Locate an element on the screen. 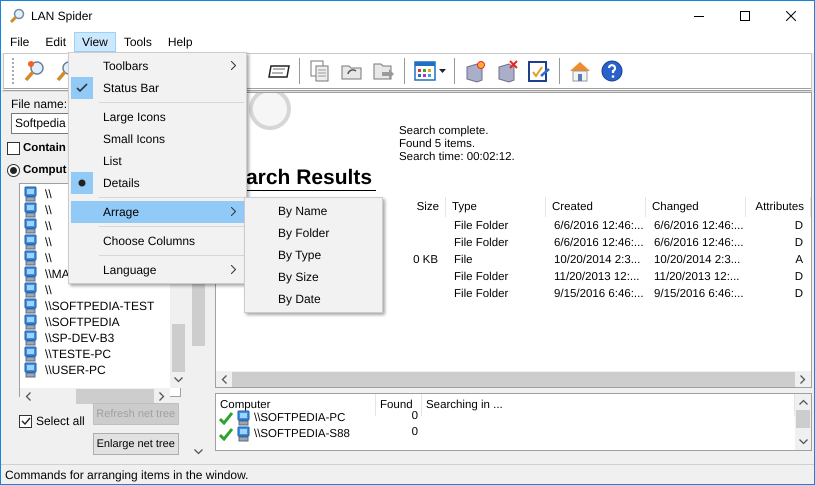  tree-button: Enlarge net tree is located at coordinates (135, 444).